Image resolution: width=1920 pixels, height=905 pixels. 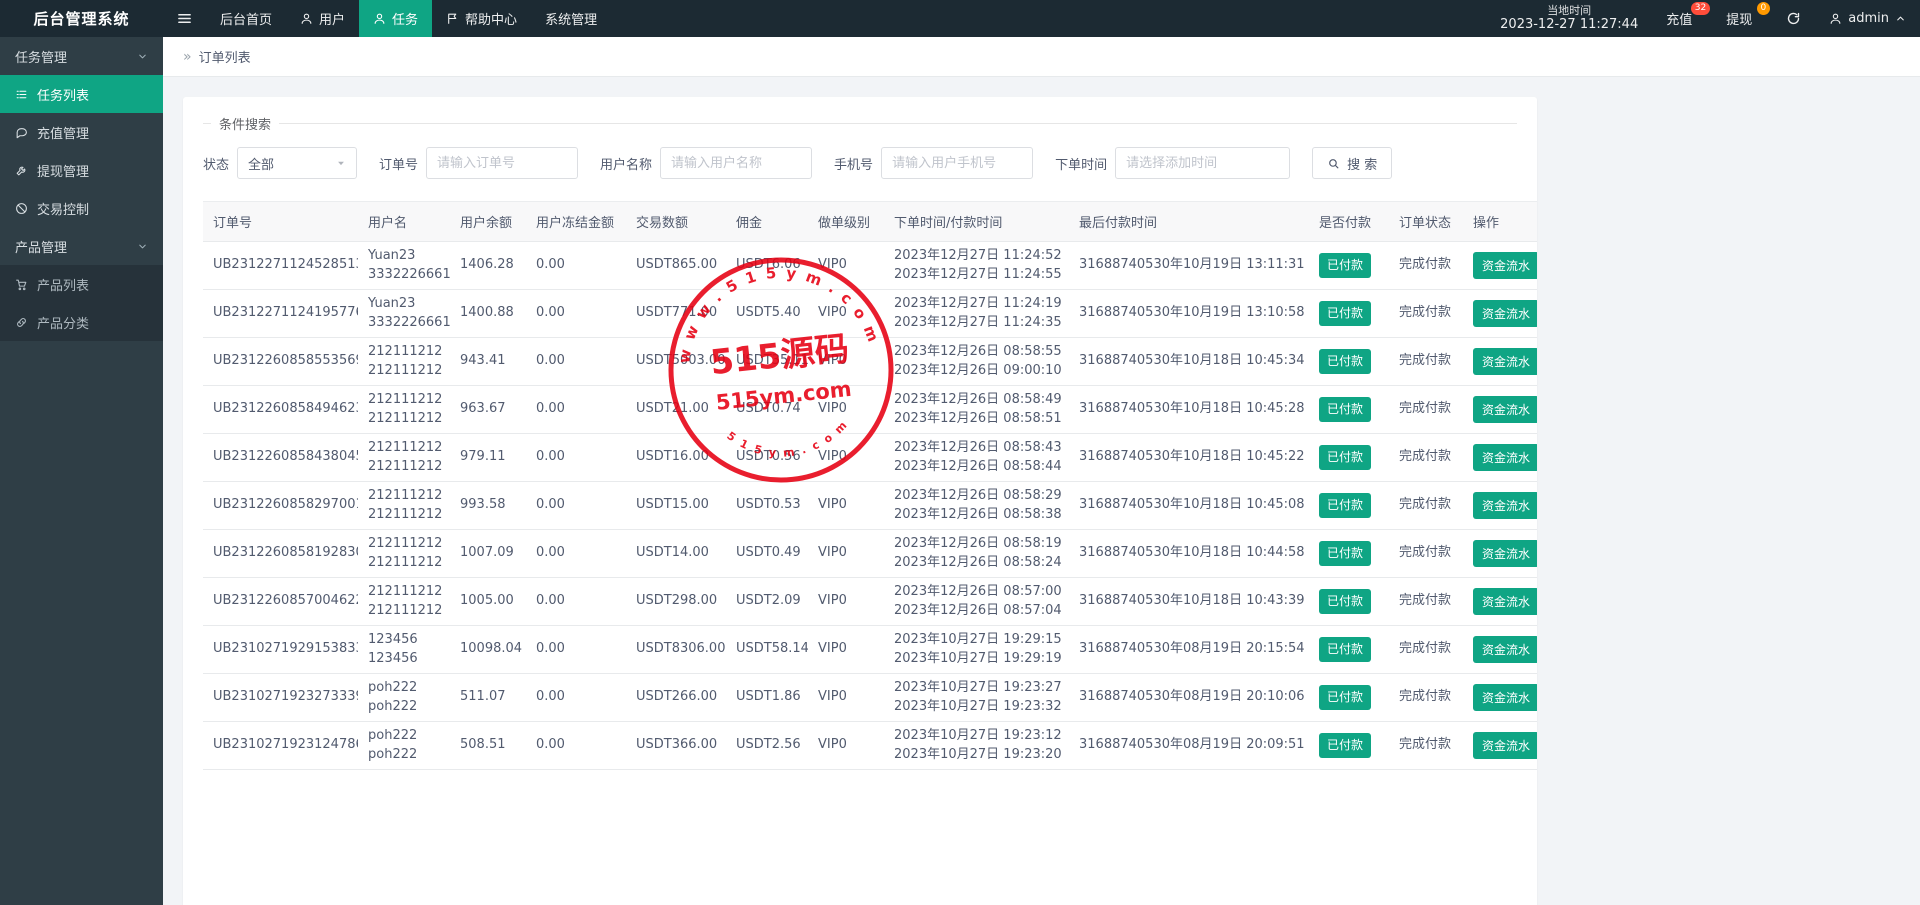 I want to click on nav-item-users: 用户, so click(x=322, y=18).